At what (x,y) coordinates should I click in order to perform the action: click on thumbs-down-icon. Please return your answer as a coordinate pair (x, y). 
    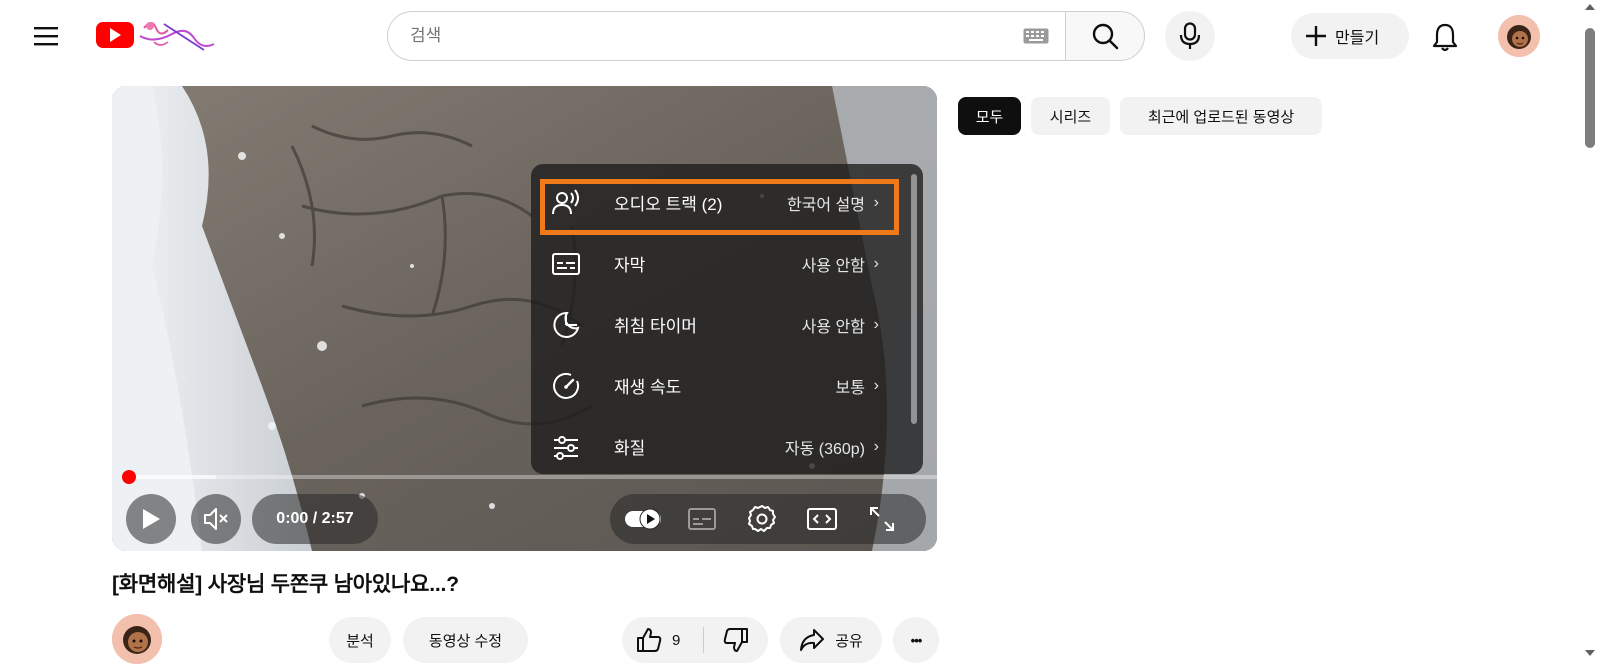
    Looking at the image, I should click on (735, 640).